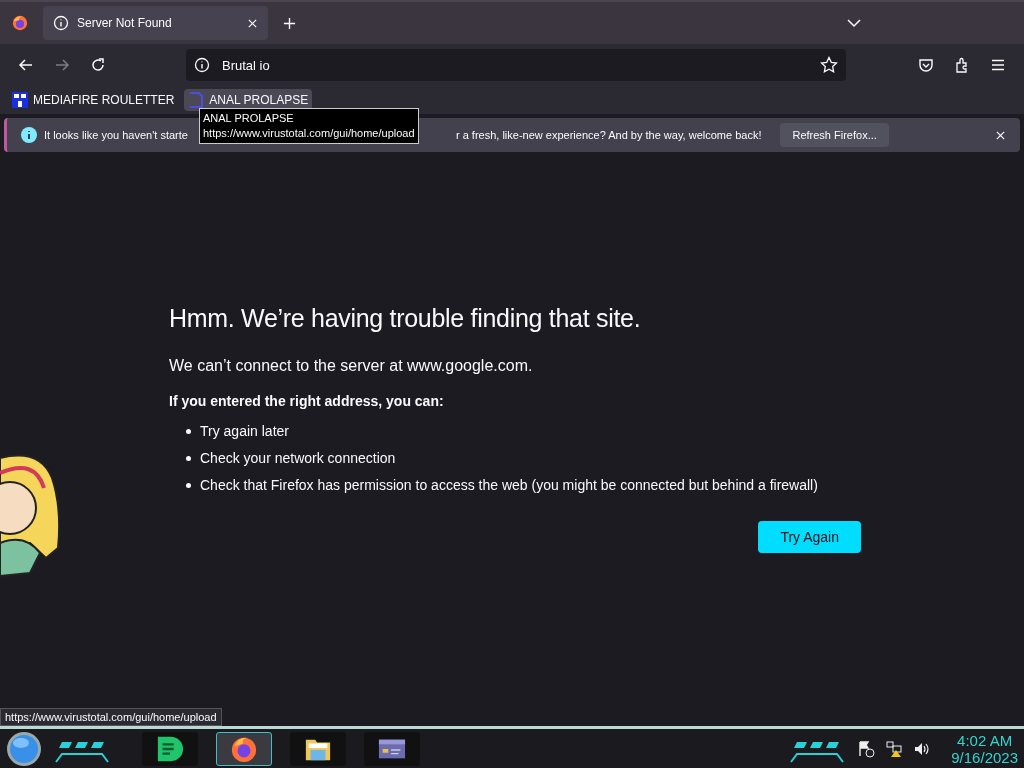  I want to click on forward-icon, so click(62, 65).